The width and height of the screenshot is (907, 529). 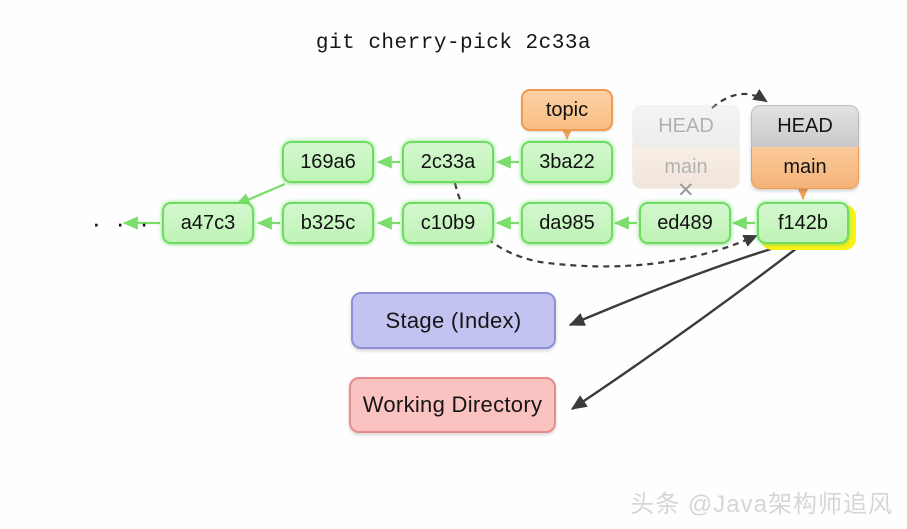 I want to click on commit-node-c10b9: c10b9, so click(x=448, y=223).